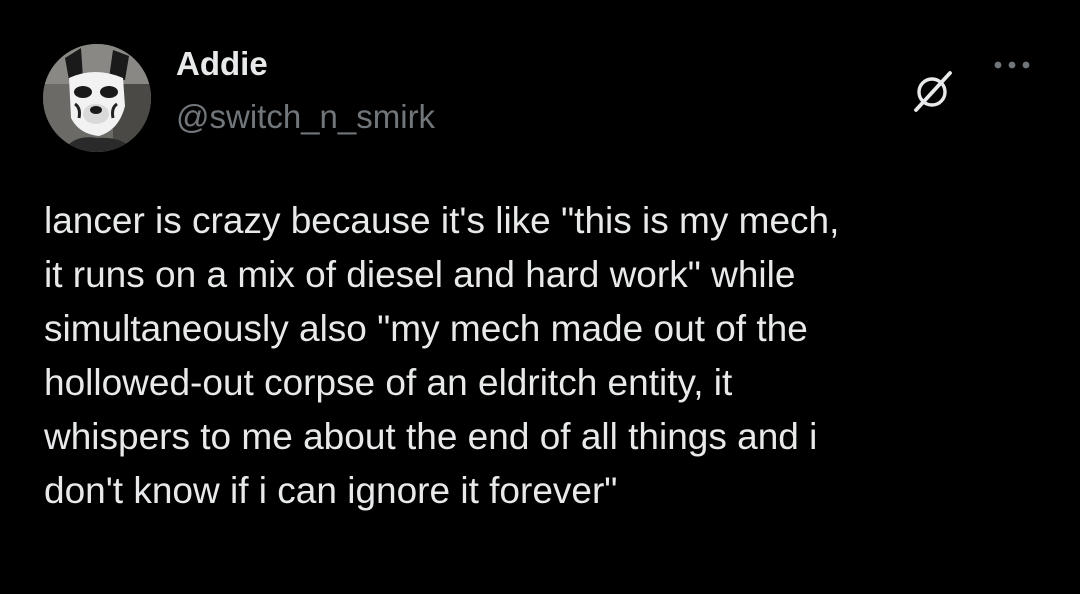 The height and width of the screenshot is (594, 1080). Describe the element at coordinates (1012, 65) in the screenshot. I see `more-horizontal-icon` at that location.